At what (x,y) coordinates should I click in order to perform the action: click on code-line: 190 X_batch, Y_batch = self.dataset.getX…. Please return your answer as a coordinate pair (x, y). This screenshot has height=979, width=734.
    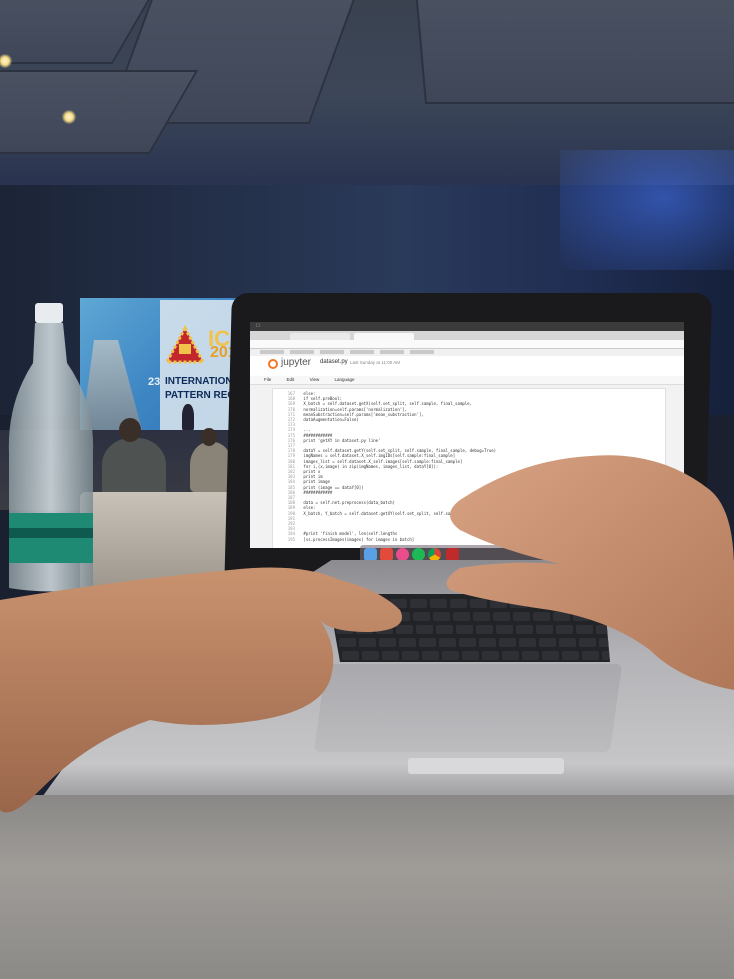
    Looking at the image, I should click on (368, 513).